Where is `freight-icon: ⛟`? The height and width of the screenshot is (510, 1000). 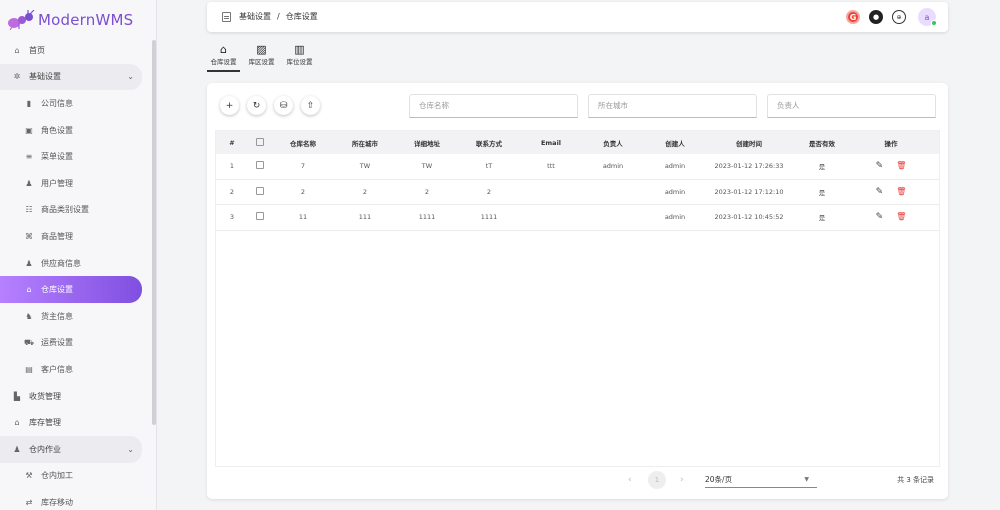 freight-icon: ⛟ is located at coordinates (29, 342).